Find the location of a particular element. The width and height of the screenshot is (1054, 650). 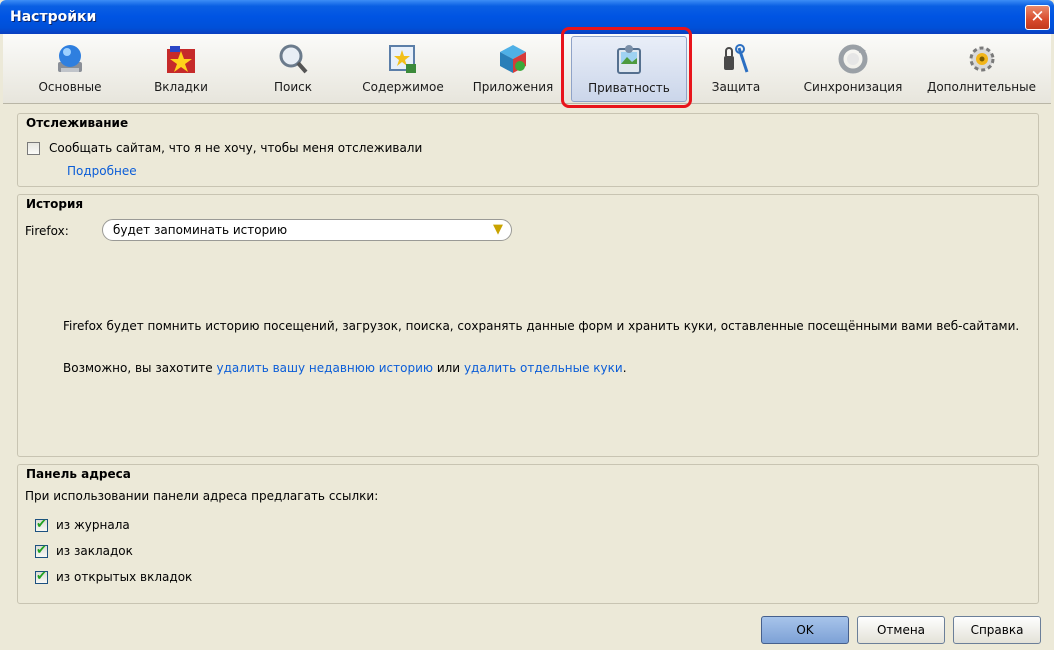

tab-privacy-label: Приватность is located at coordinates (629, 88).